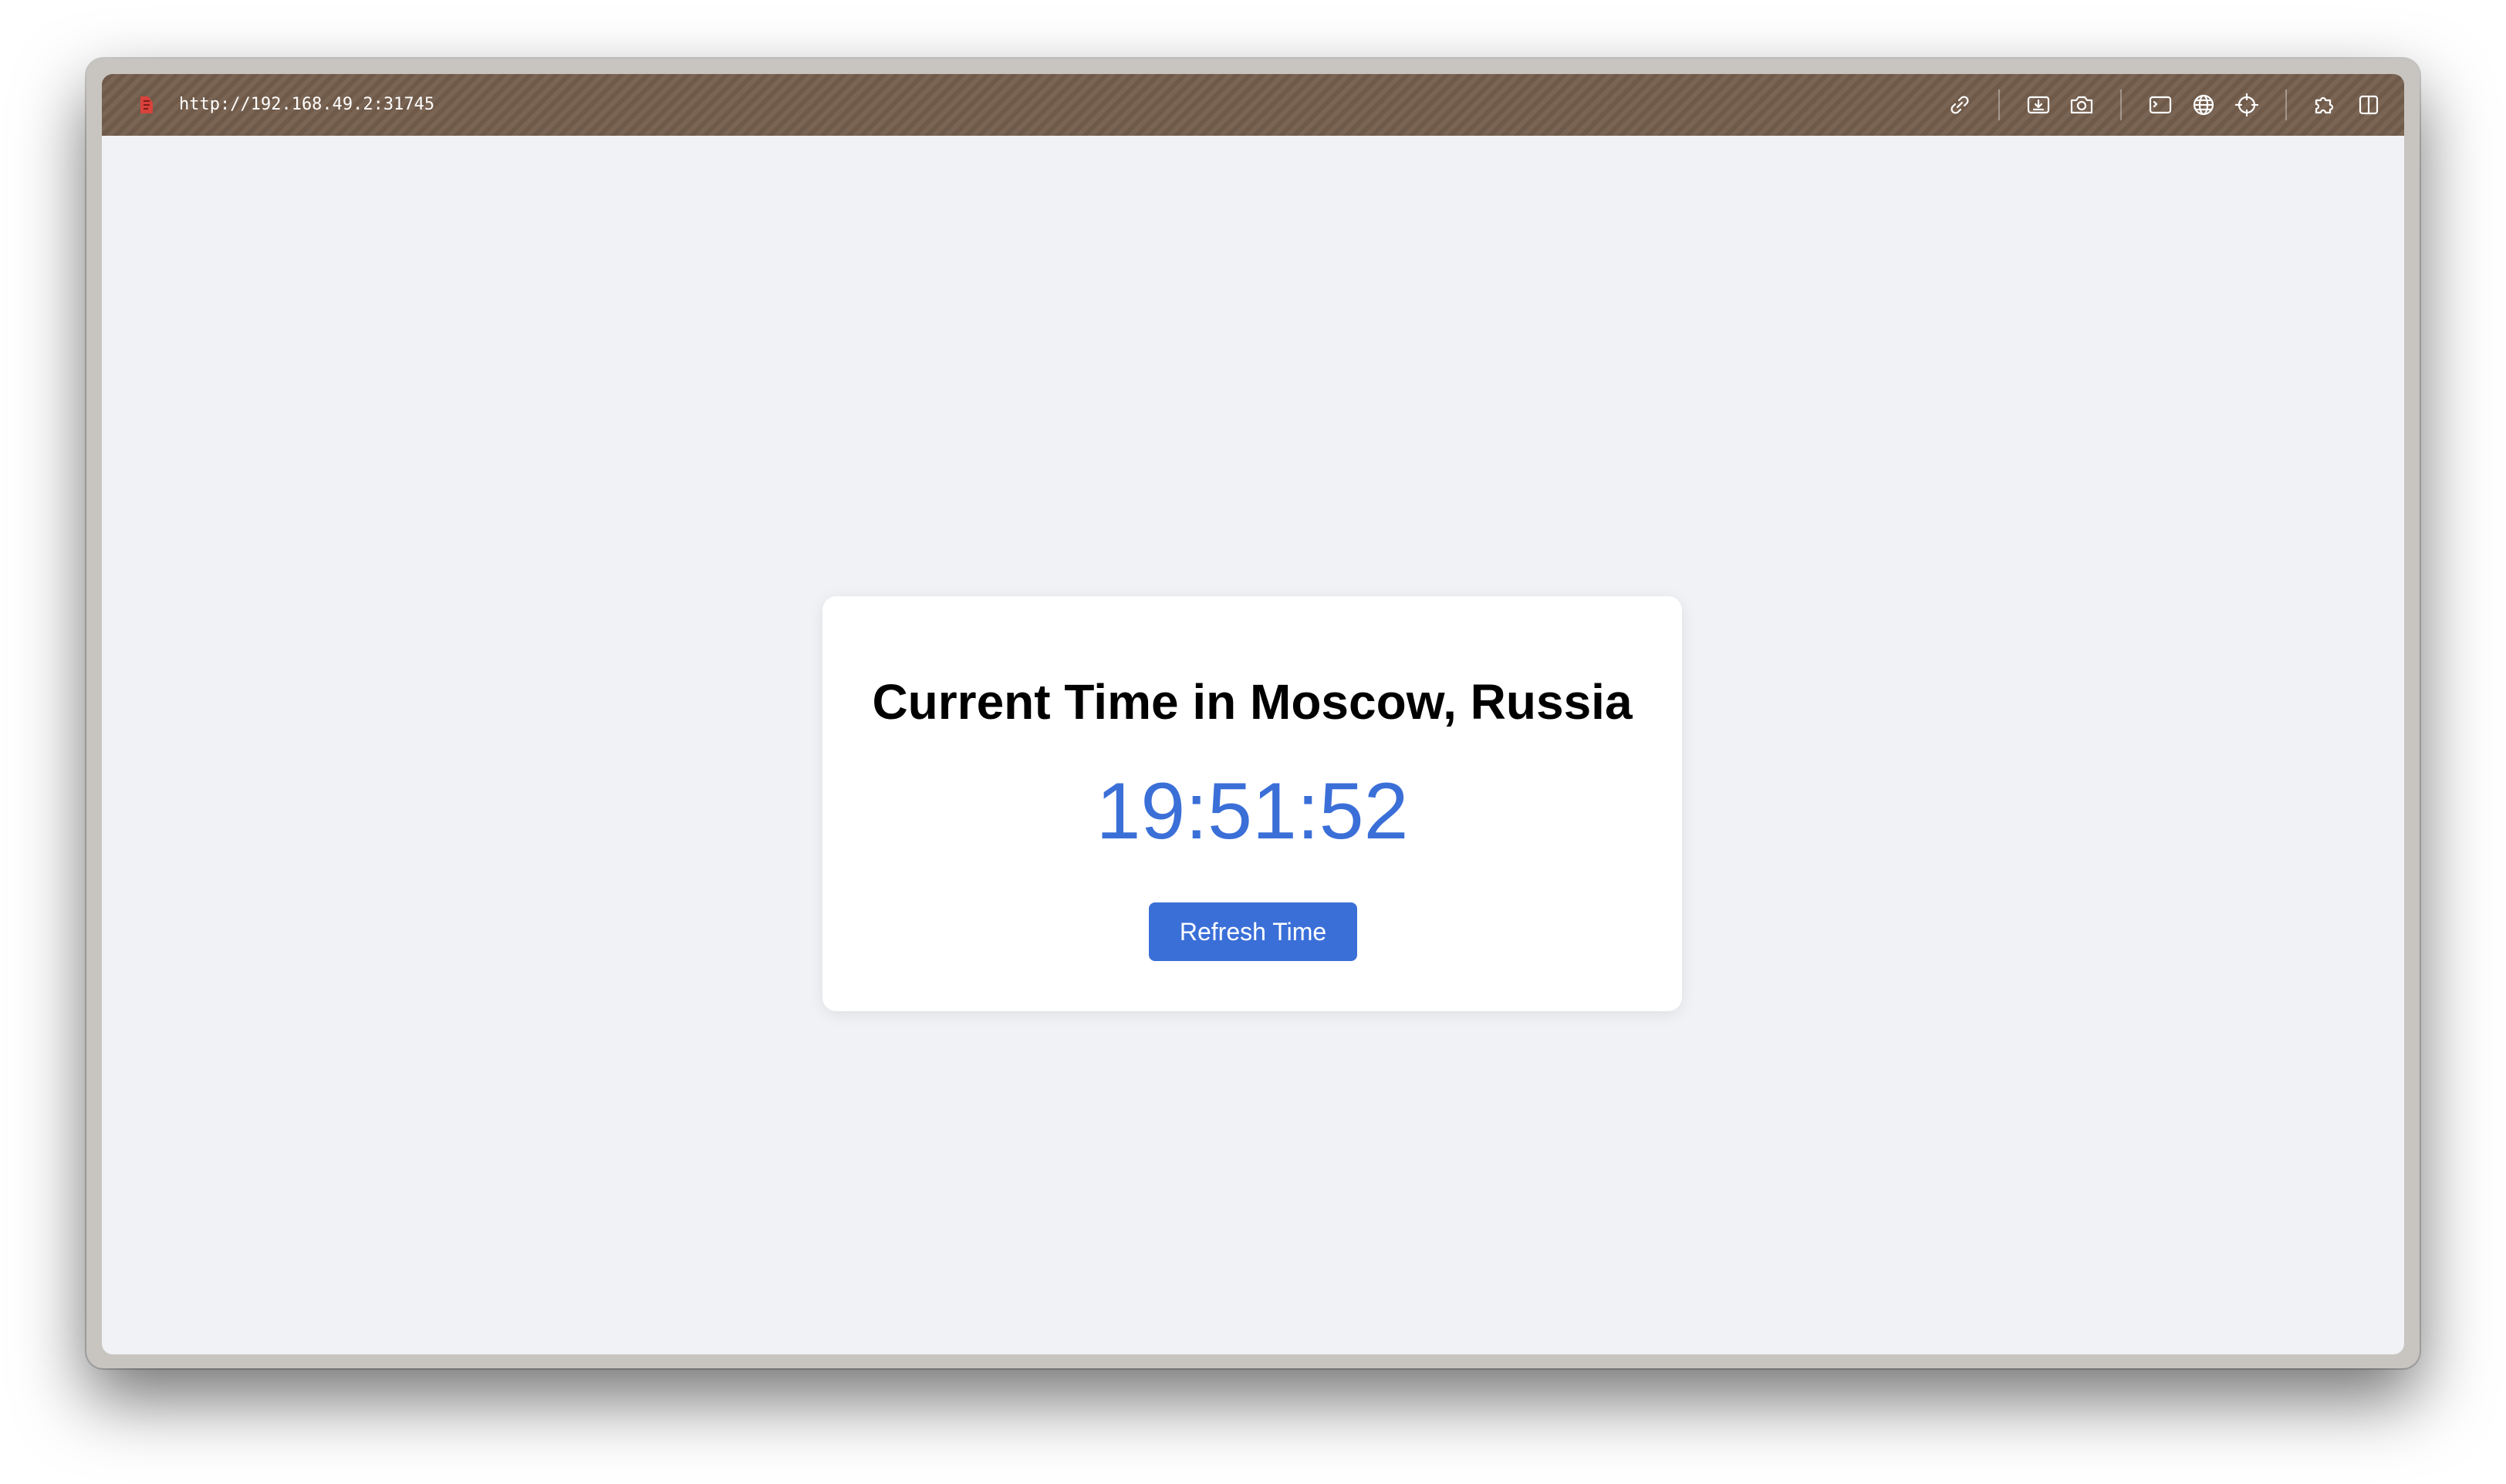 This screenshot has height=1484, width=2506. Describe the element at coordinates (1253, 105) in the screenshot. I see `browser-titlebar: http://192.168.49.2:31745` at that location.